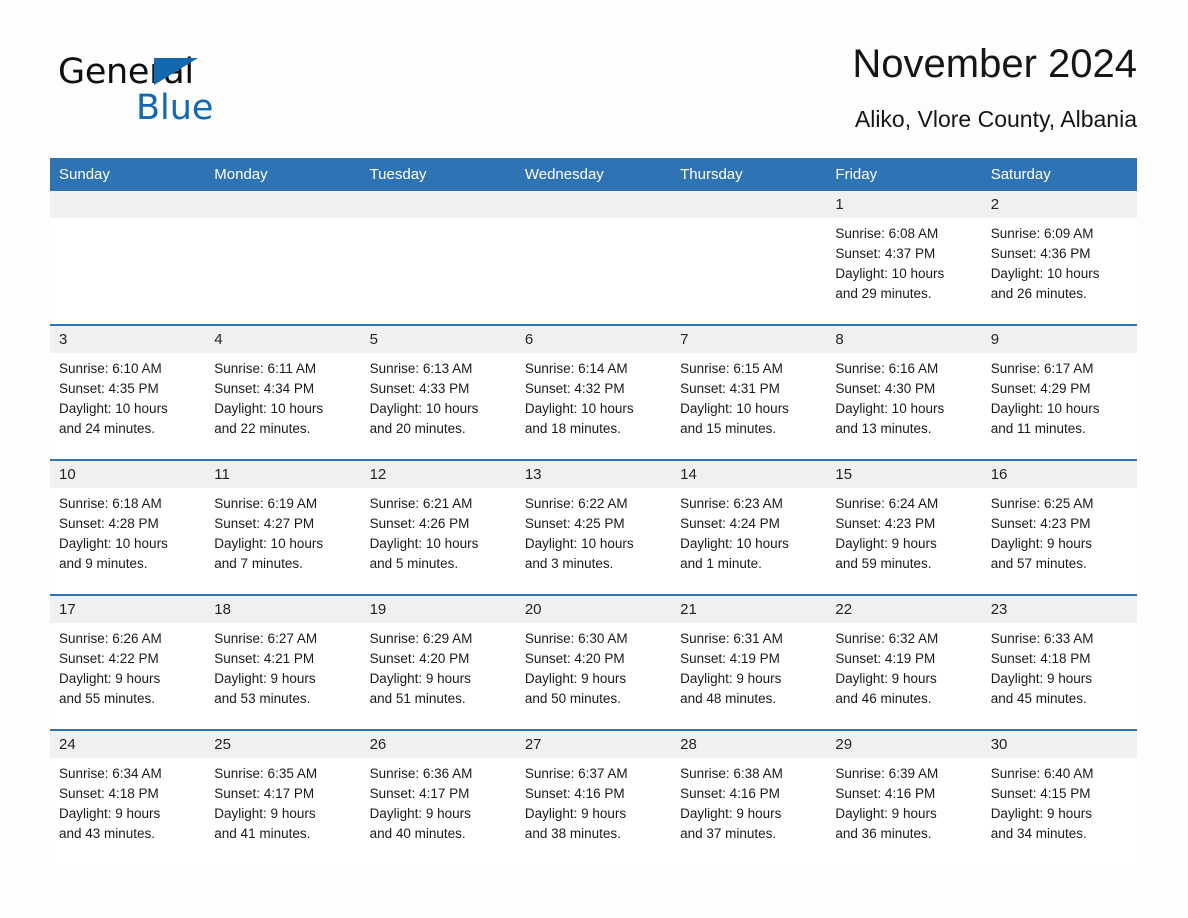 This screenshot has width=1188, height=918. What do you see at coordinates (110, 638) in the screenshot?
I see `sunrise-text: Sunrise: 6:26 AM` at bounding box center [110, 638].